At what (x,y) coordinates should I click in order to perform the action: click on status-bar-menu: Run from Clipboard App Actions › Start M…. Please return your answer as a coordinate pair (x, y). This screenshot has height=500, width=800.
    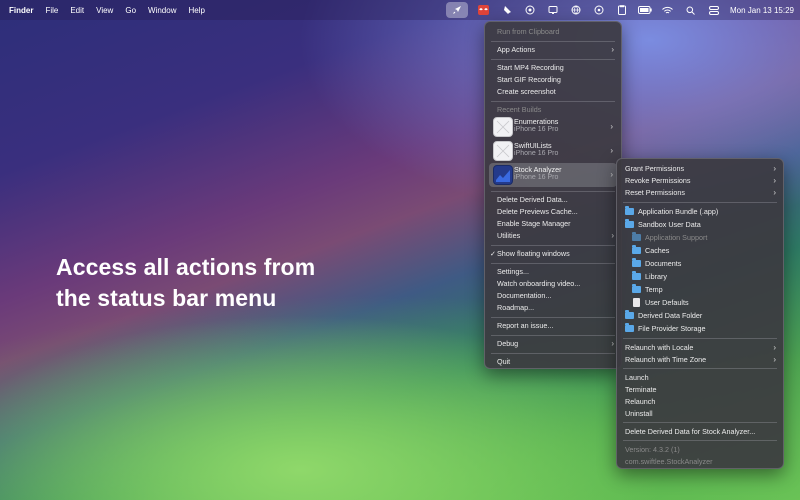
    Looking at the image, I should click on (553, 195).